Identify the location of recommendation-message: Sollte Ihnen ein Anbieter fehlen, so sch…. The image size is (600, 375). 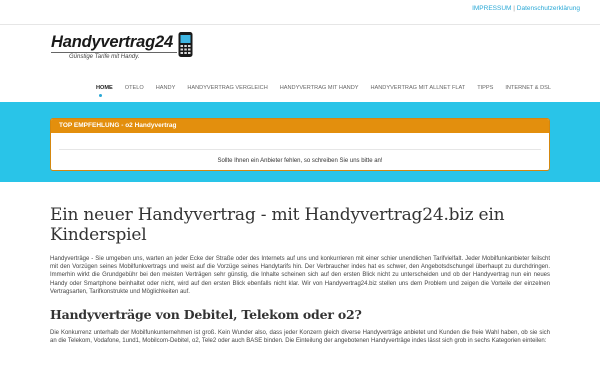
(300, 161).